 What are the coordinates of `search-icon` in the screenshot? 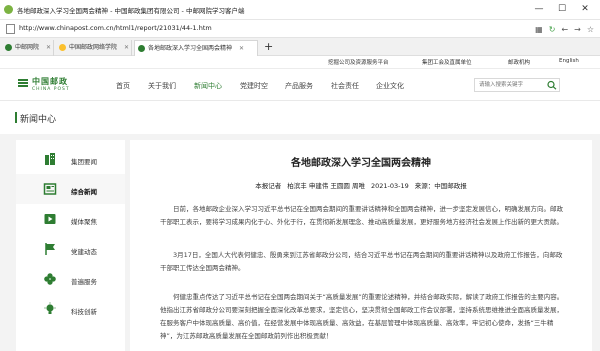 It's located at (552, 85).